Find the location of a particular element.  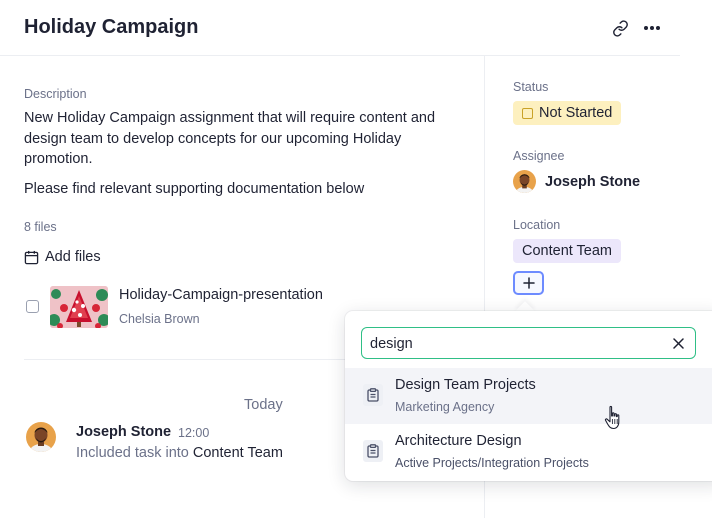

files-count: 8 files is located at coordinates (40, 227).